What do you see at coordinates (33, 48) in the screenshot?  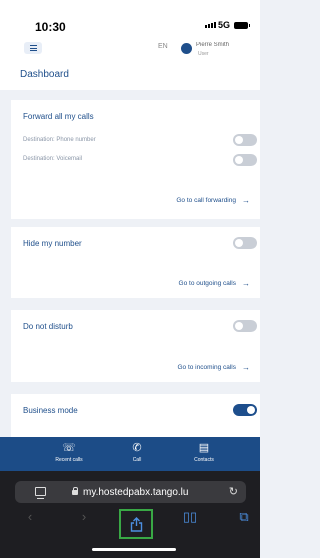 I see `menu-icon` at bounding box center [33, 48].